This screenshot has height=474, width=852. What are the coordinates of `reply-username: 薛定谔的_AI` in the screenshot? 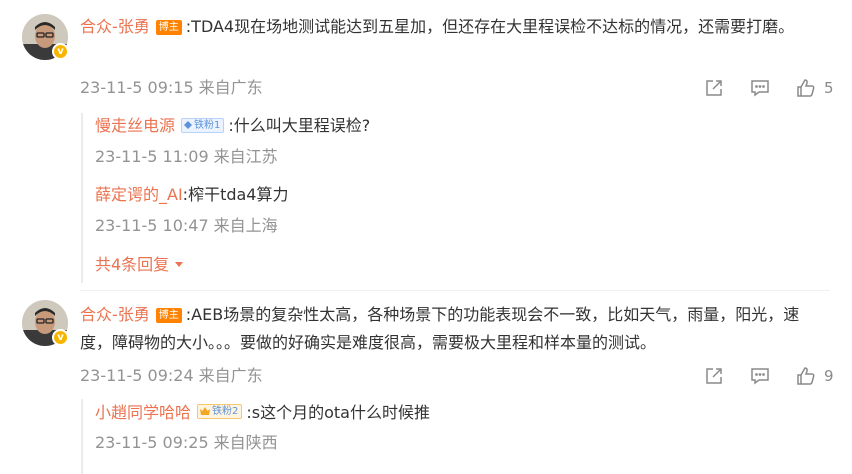 It's located at (139, 194).